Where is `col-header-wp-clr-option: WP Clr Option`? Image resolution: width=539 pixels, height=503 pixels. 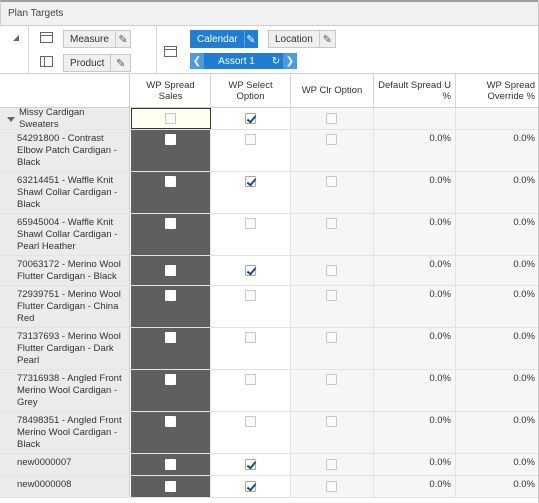
col-header-wp-clr-option: WP Clr Option is located at coordinates (332, 91).